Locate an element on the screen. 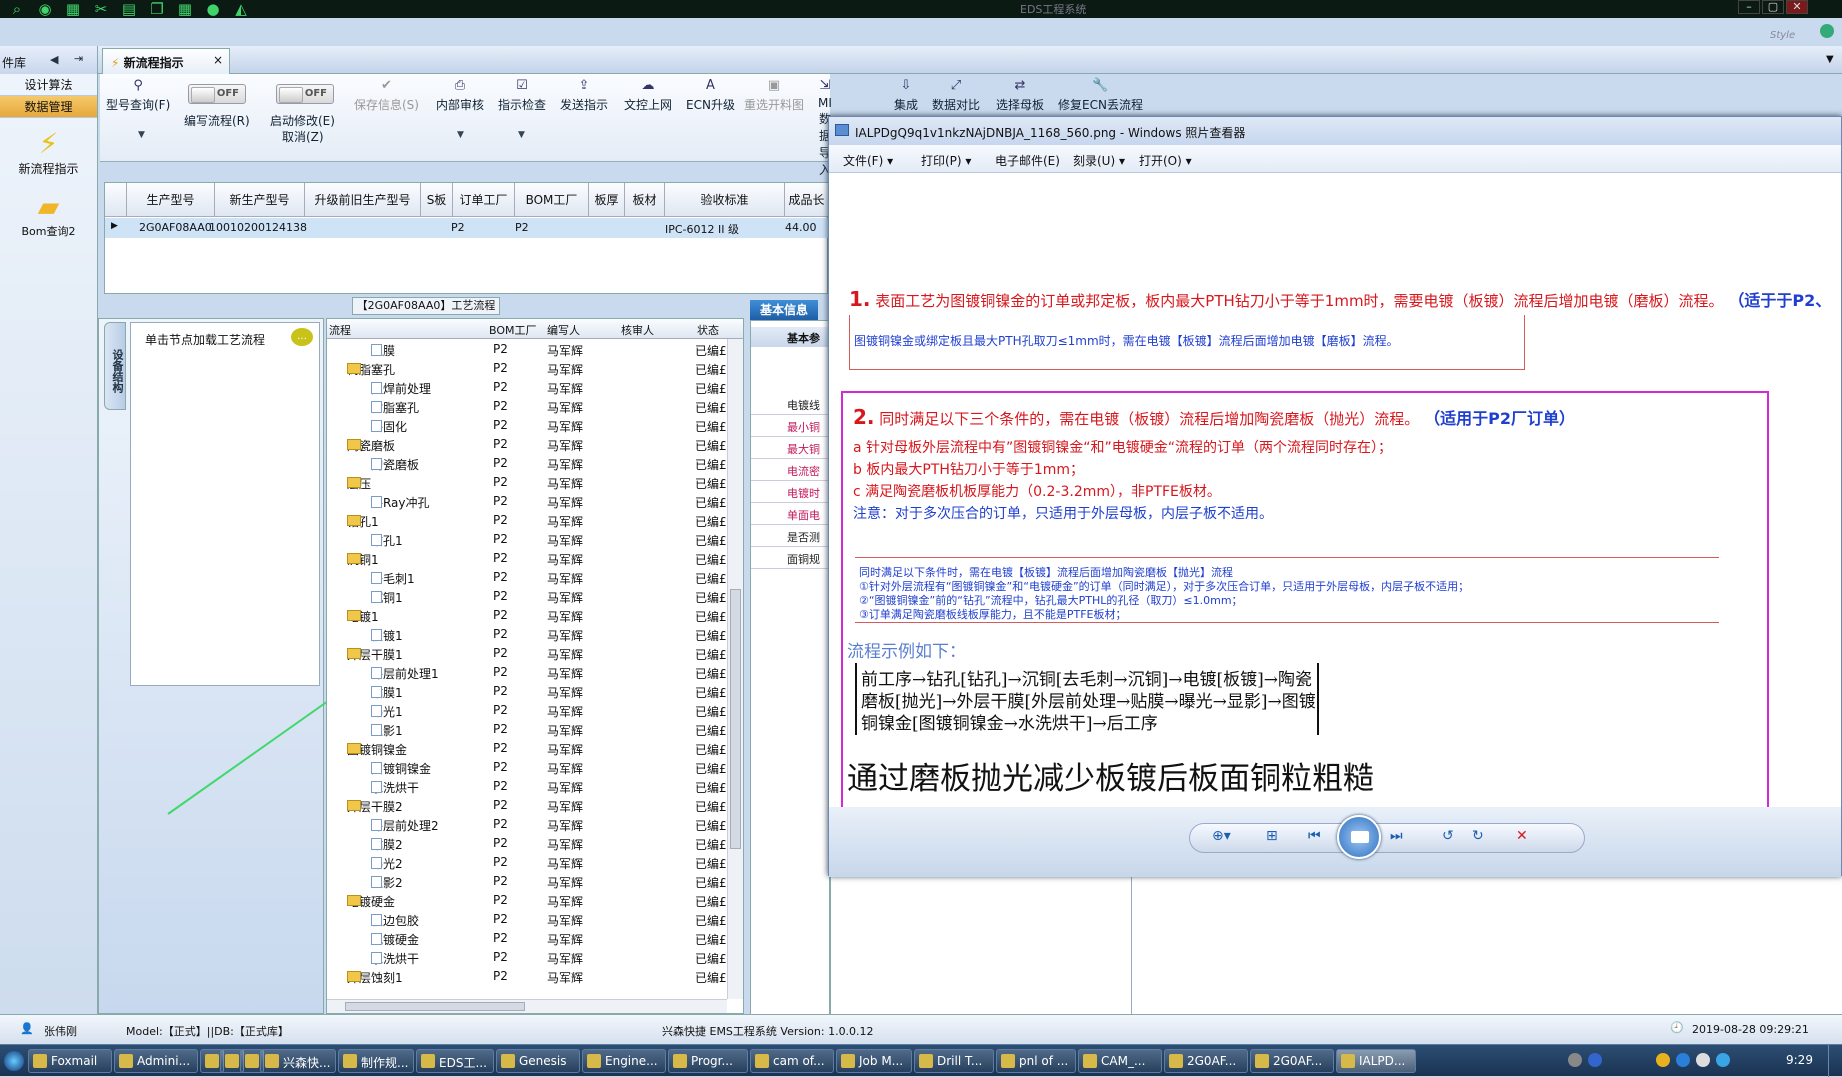  chart-icon: ◭ is located at coordinates (241, 9).